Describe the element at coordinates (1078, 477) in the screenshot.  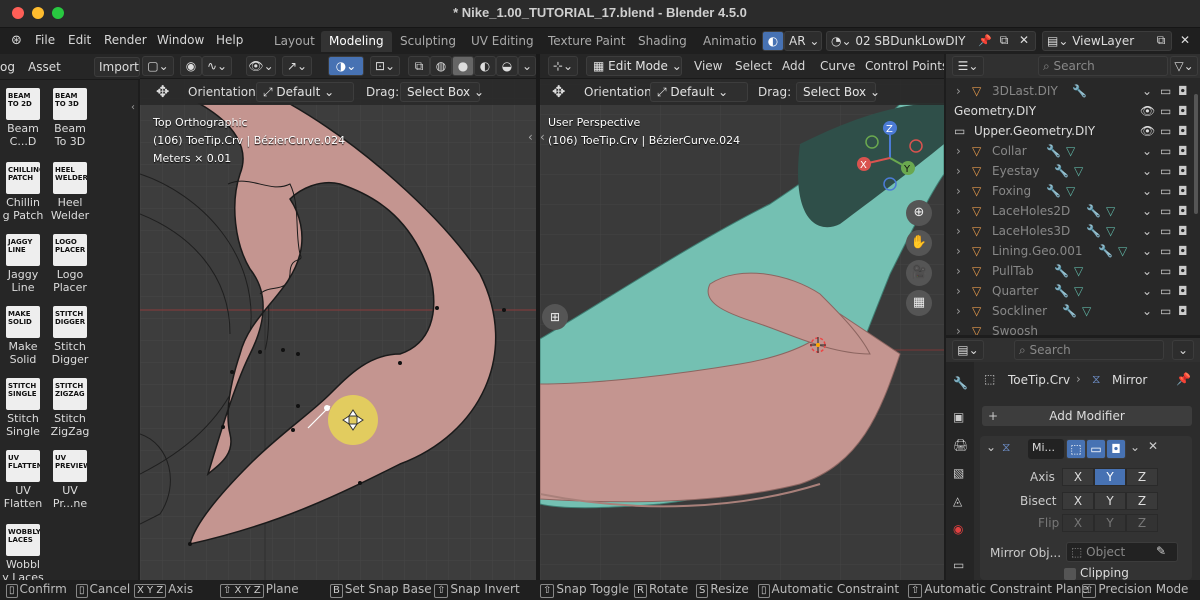
I see `axis-x-toggle: X` at that location.